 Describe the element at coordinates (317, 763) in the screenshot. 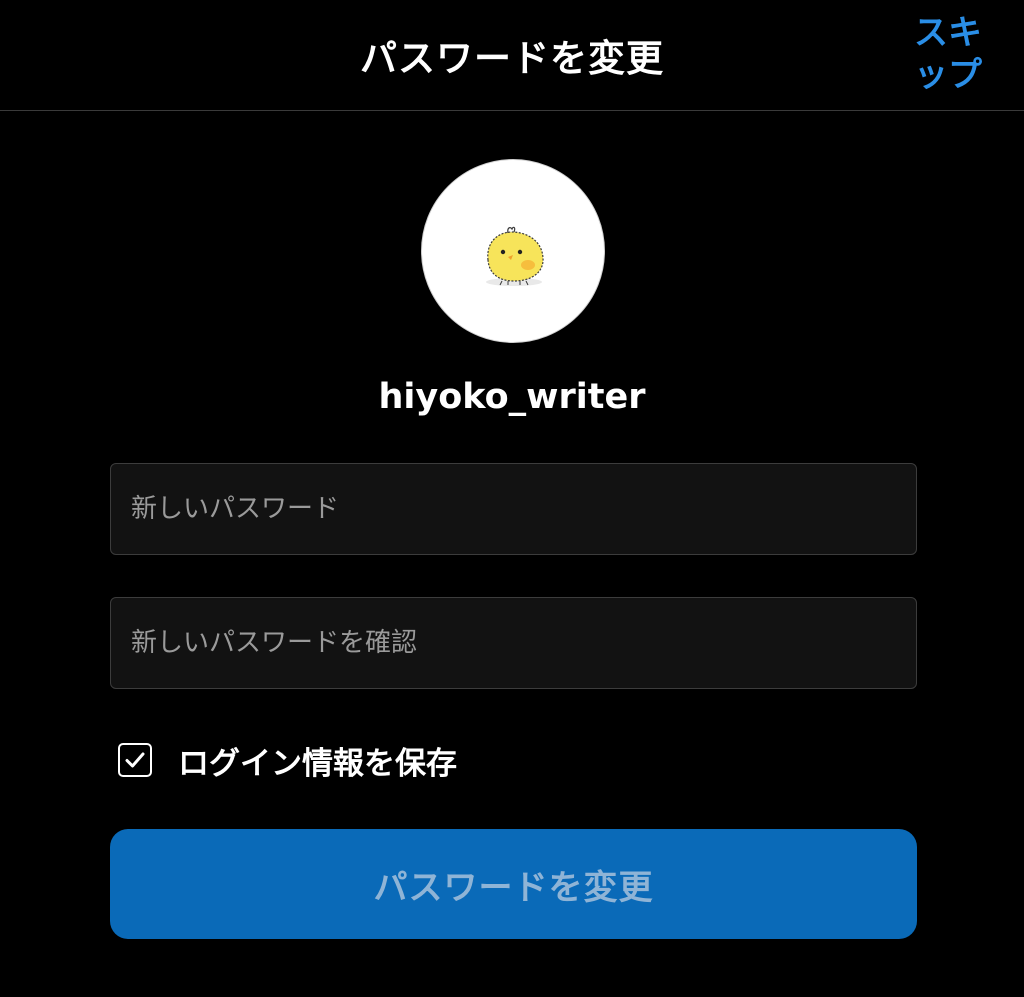

I see `save-login-label: ログイン情報を保存` at that location.